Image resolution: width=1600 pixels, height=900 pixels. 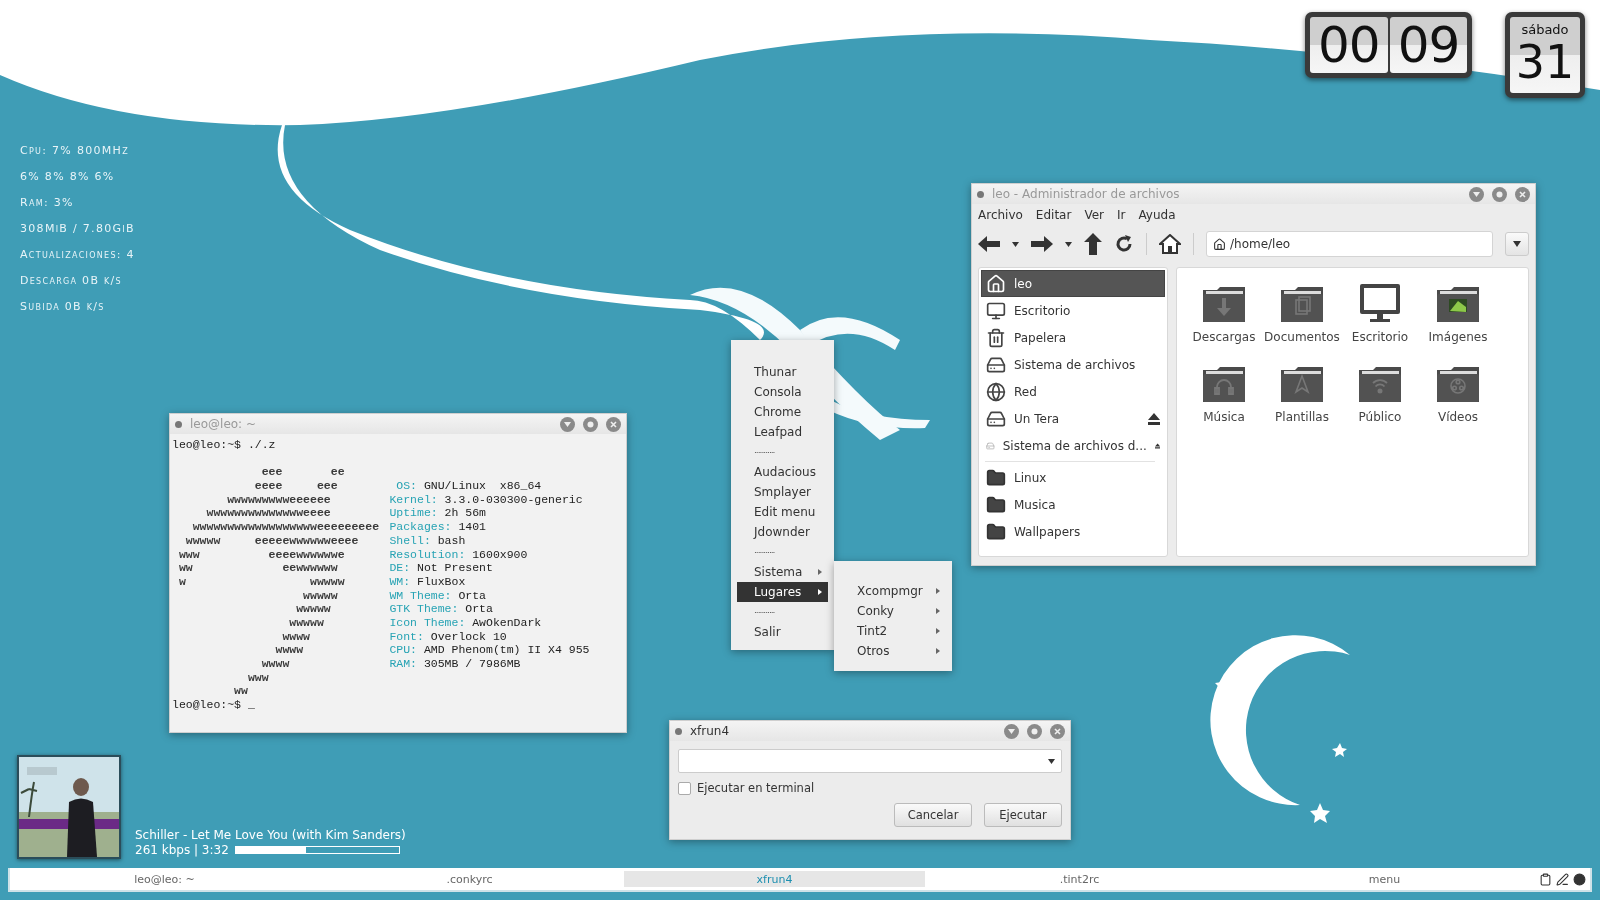 I want to click on sidebar-item: Musica, so click(x=1073, y=504).